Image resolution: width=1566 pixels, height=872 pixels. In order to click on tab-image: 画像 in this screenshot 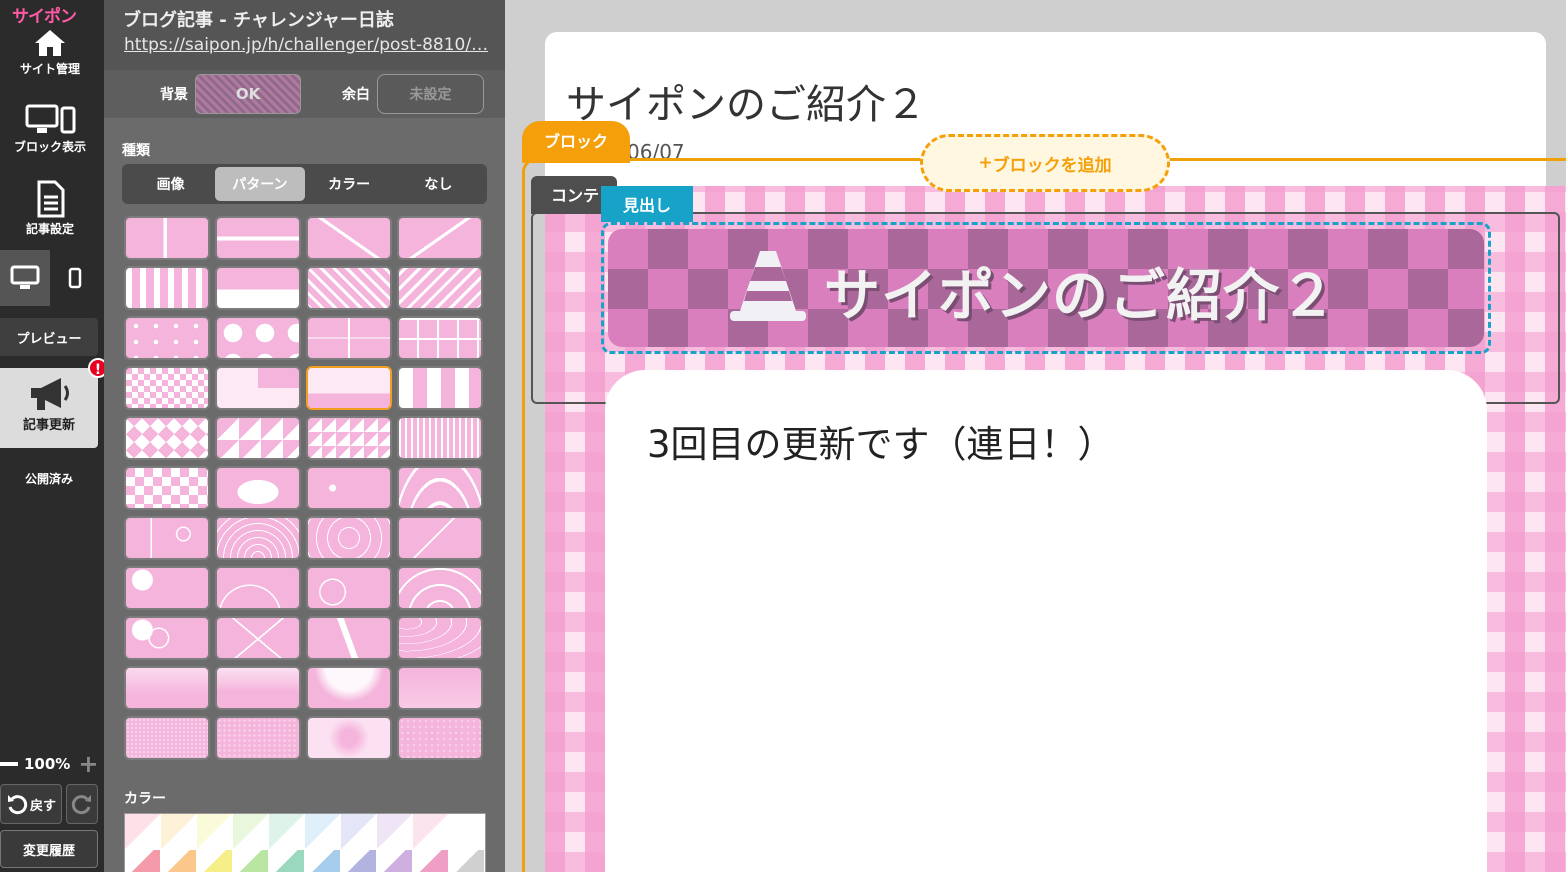, I will do `click(170, 184)`.